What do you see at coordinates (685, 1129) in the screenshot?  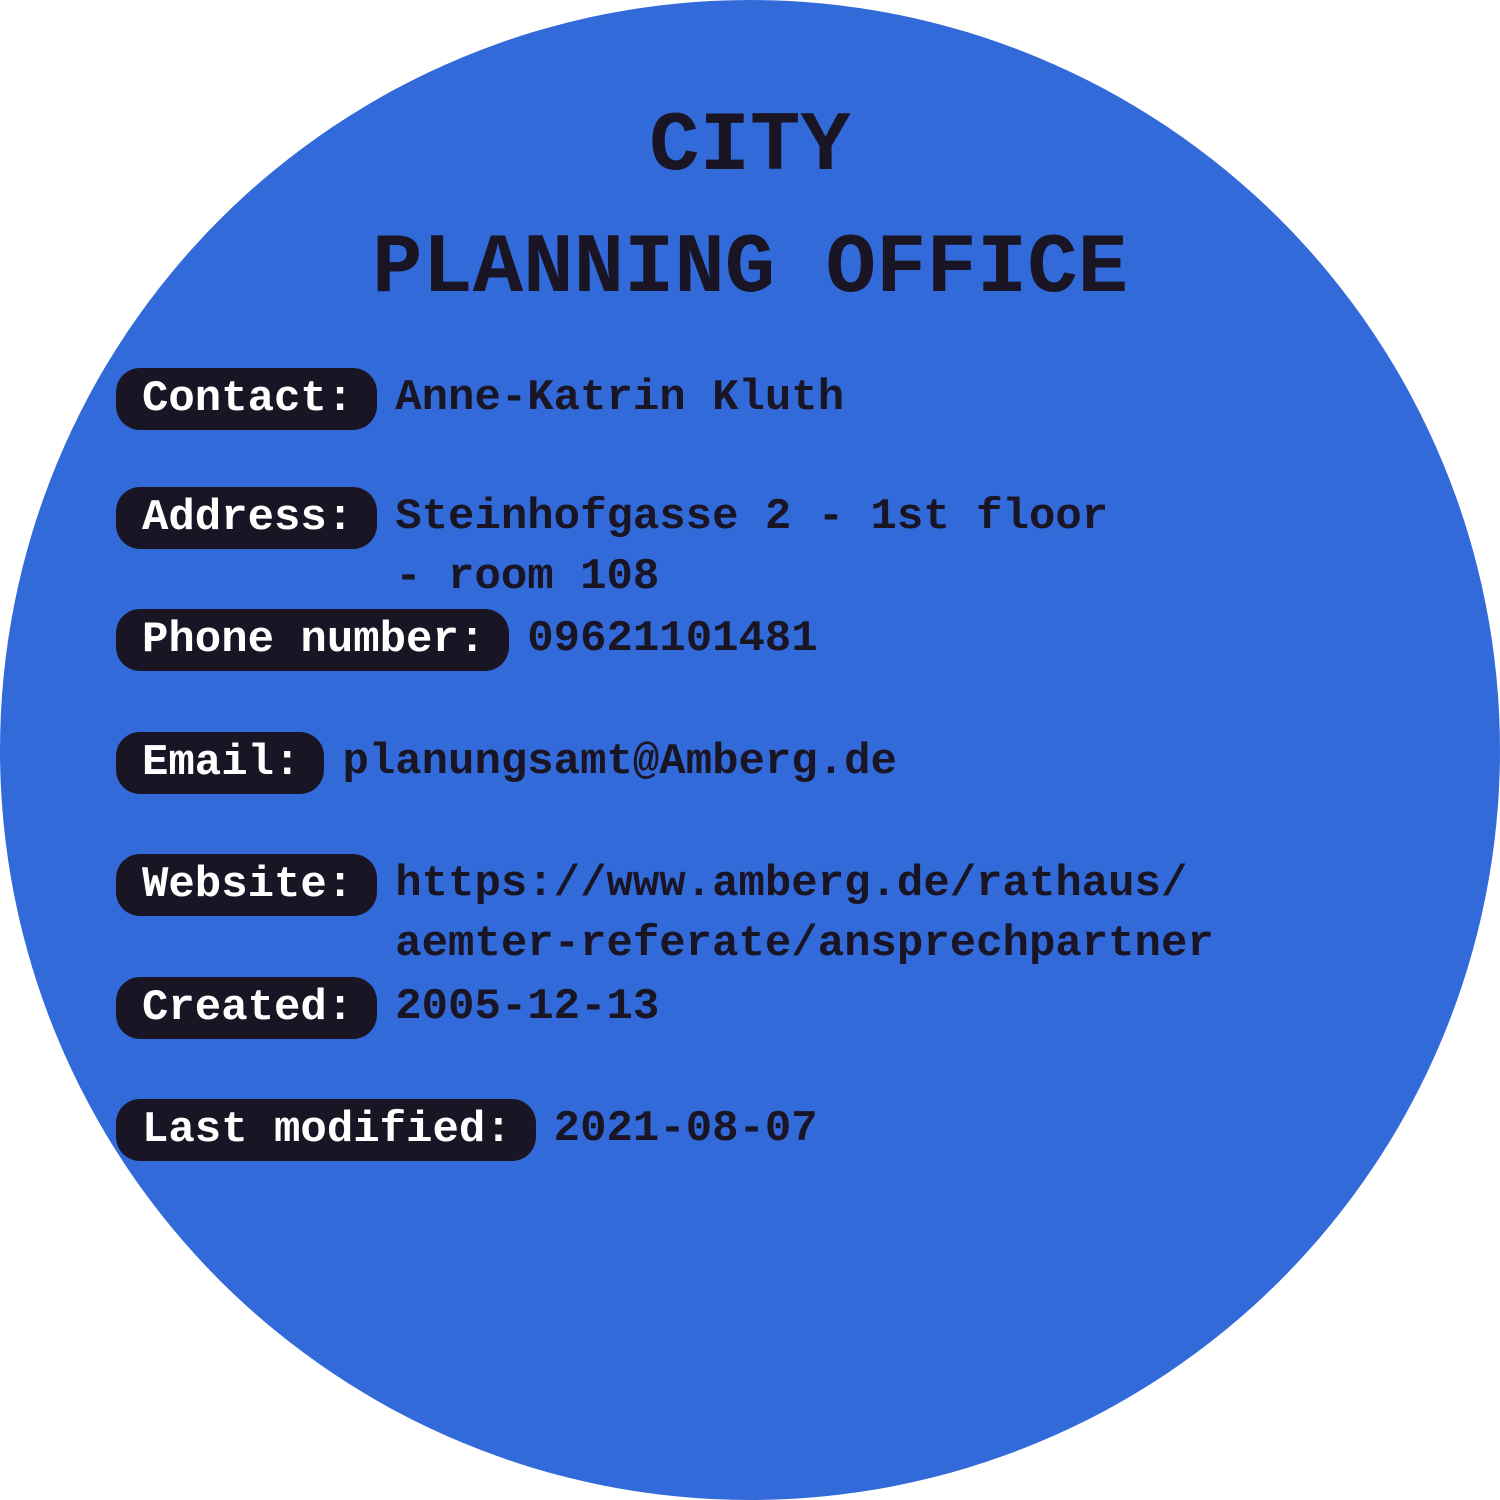 I see `last-modified-value: 2021-08-07` at bounding box center [685, 1129].